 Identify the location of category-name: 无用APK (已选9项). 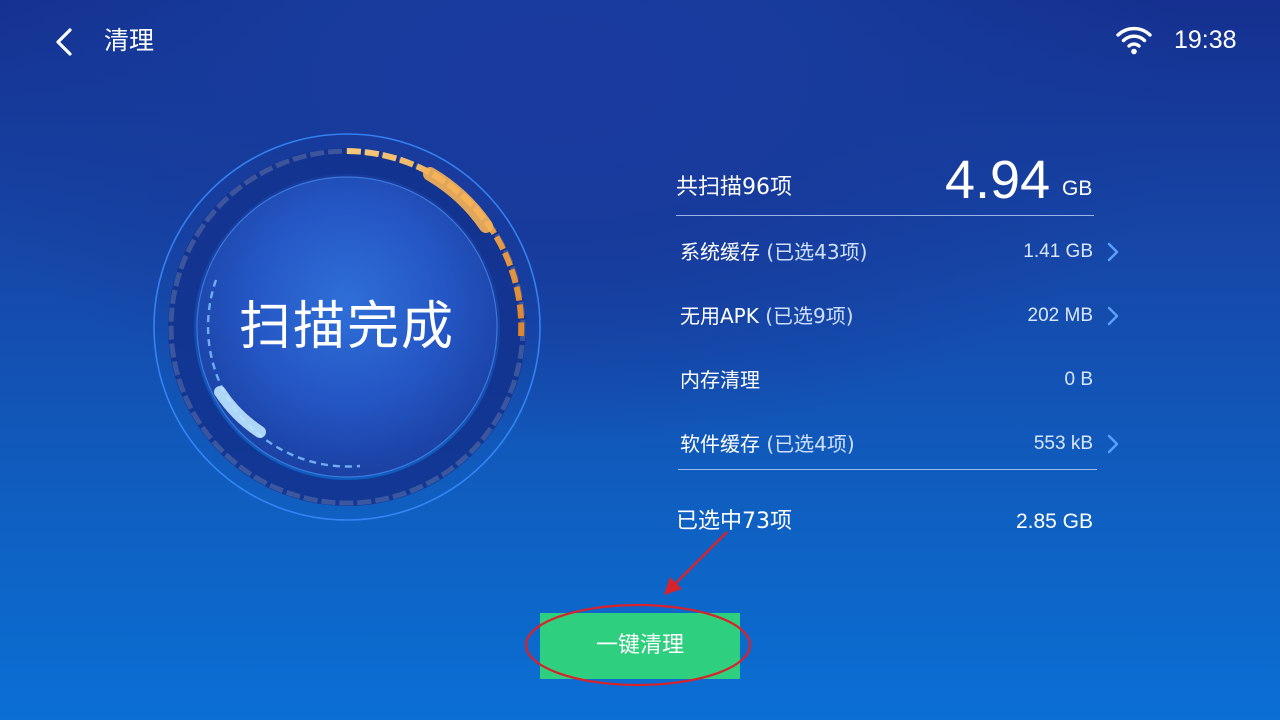
(767, 316).